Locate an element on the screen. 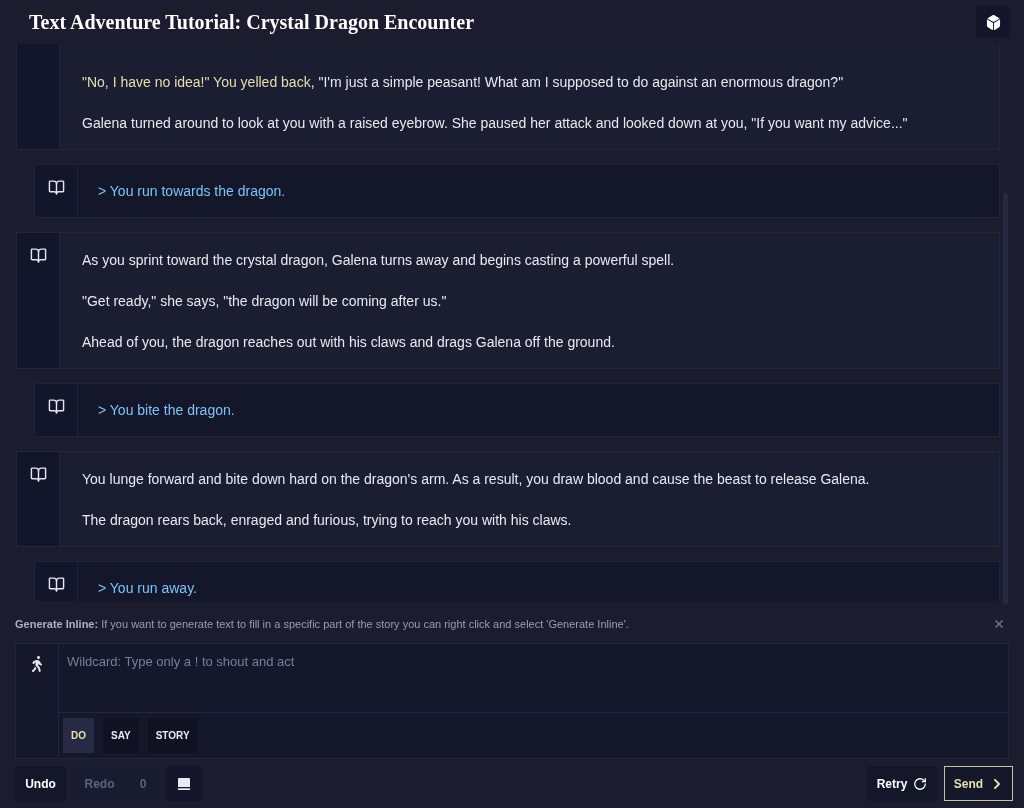 The image size is (1024, 808). player-action-text: > You run towards the dragon. is located at coordinates (192, 191).